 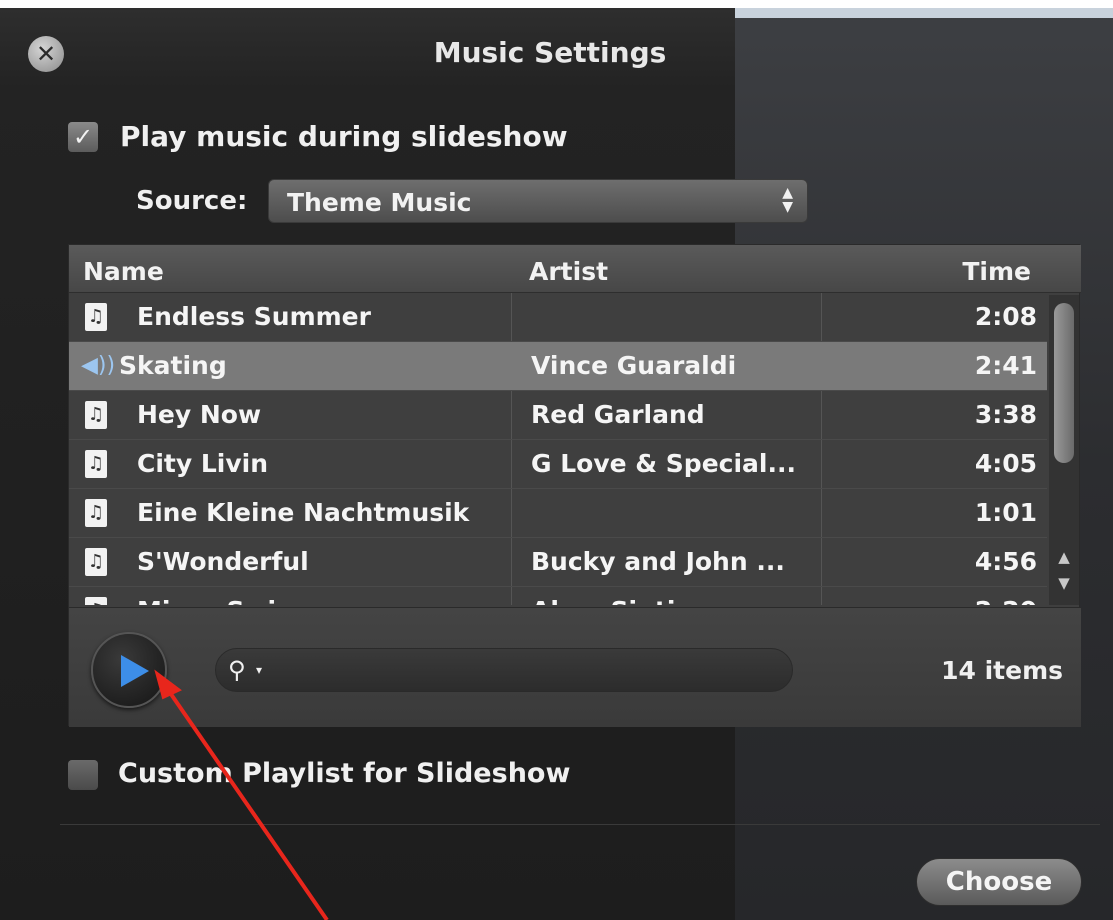 I want to click on column-header-name: Name, so click(x=123, y=271).